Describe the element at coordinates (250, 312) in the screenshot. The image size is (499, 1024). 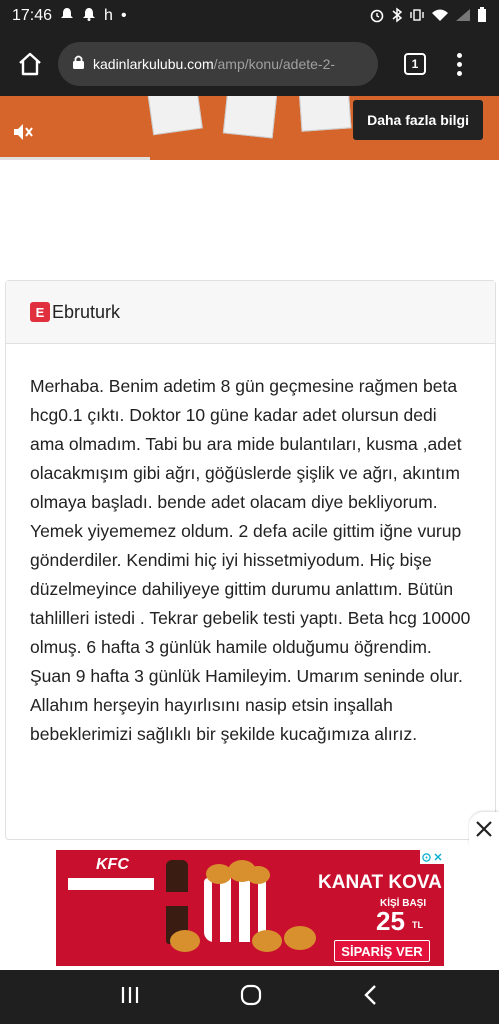
I see `post-header: E Ebruturk` at that location.